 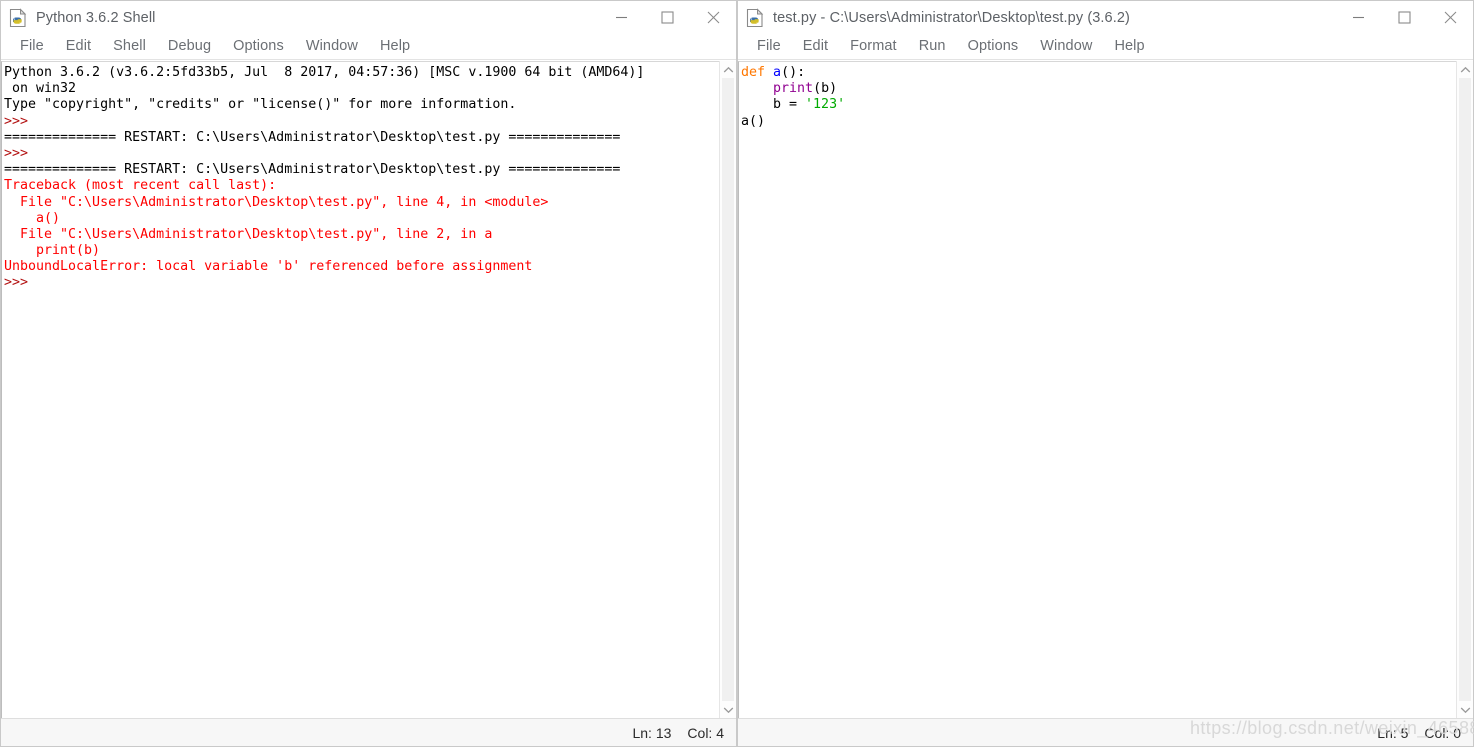 I want to click on shell-vertical-scrollbar, so click(x=727, y=389).